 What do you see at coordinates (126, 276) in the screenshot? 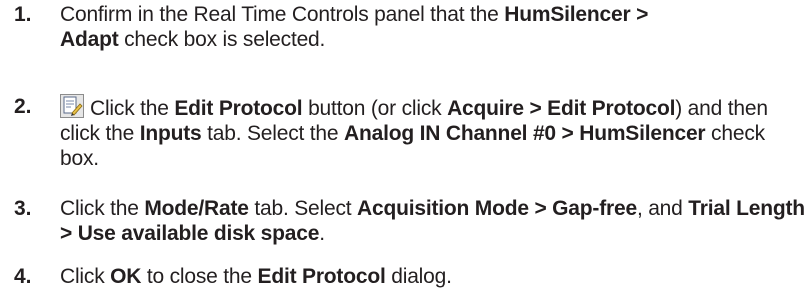
I see `ui-label: OK` at bounding box center [126, 276].